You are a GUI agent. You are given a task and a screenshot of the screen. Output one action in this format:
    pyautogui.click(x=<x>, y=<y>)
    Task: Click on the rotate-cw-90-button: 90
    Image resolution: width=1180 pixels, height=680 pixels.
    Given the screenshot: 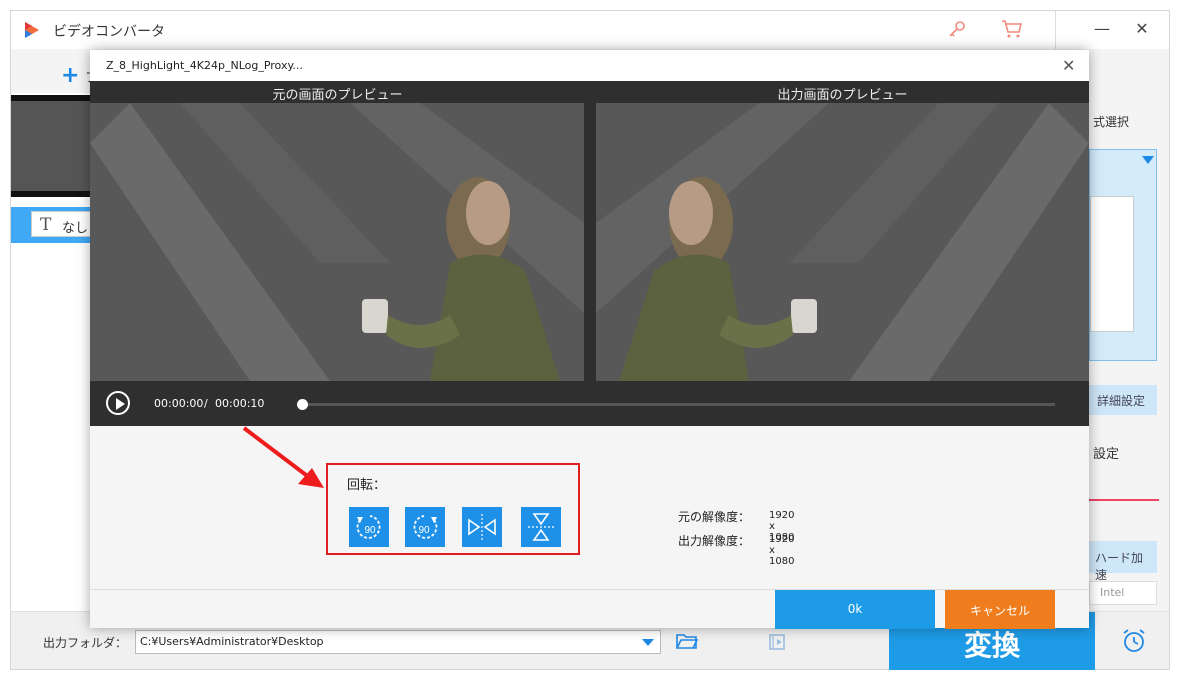 What is the action you would take?
    pyautogui.click(x=425, y=527)
    